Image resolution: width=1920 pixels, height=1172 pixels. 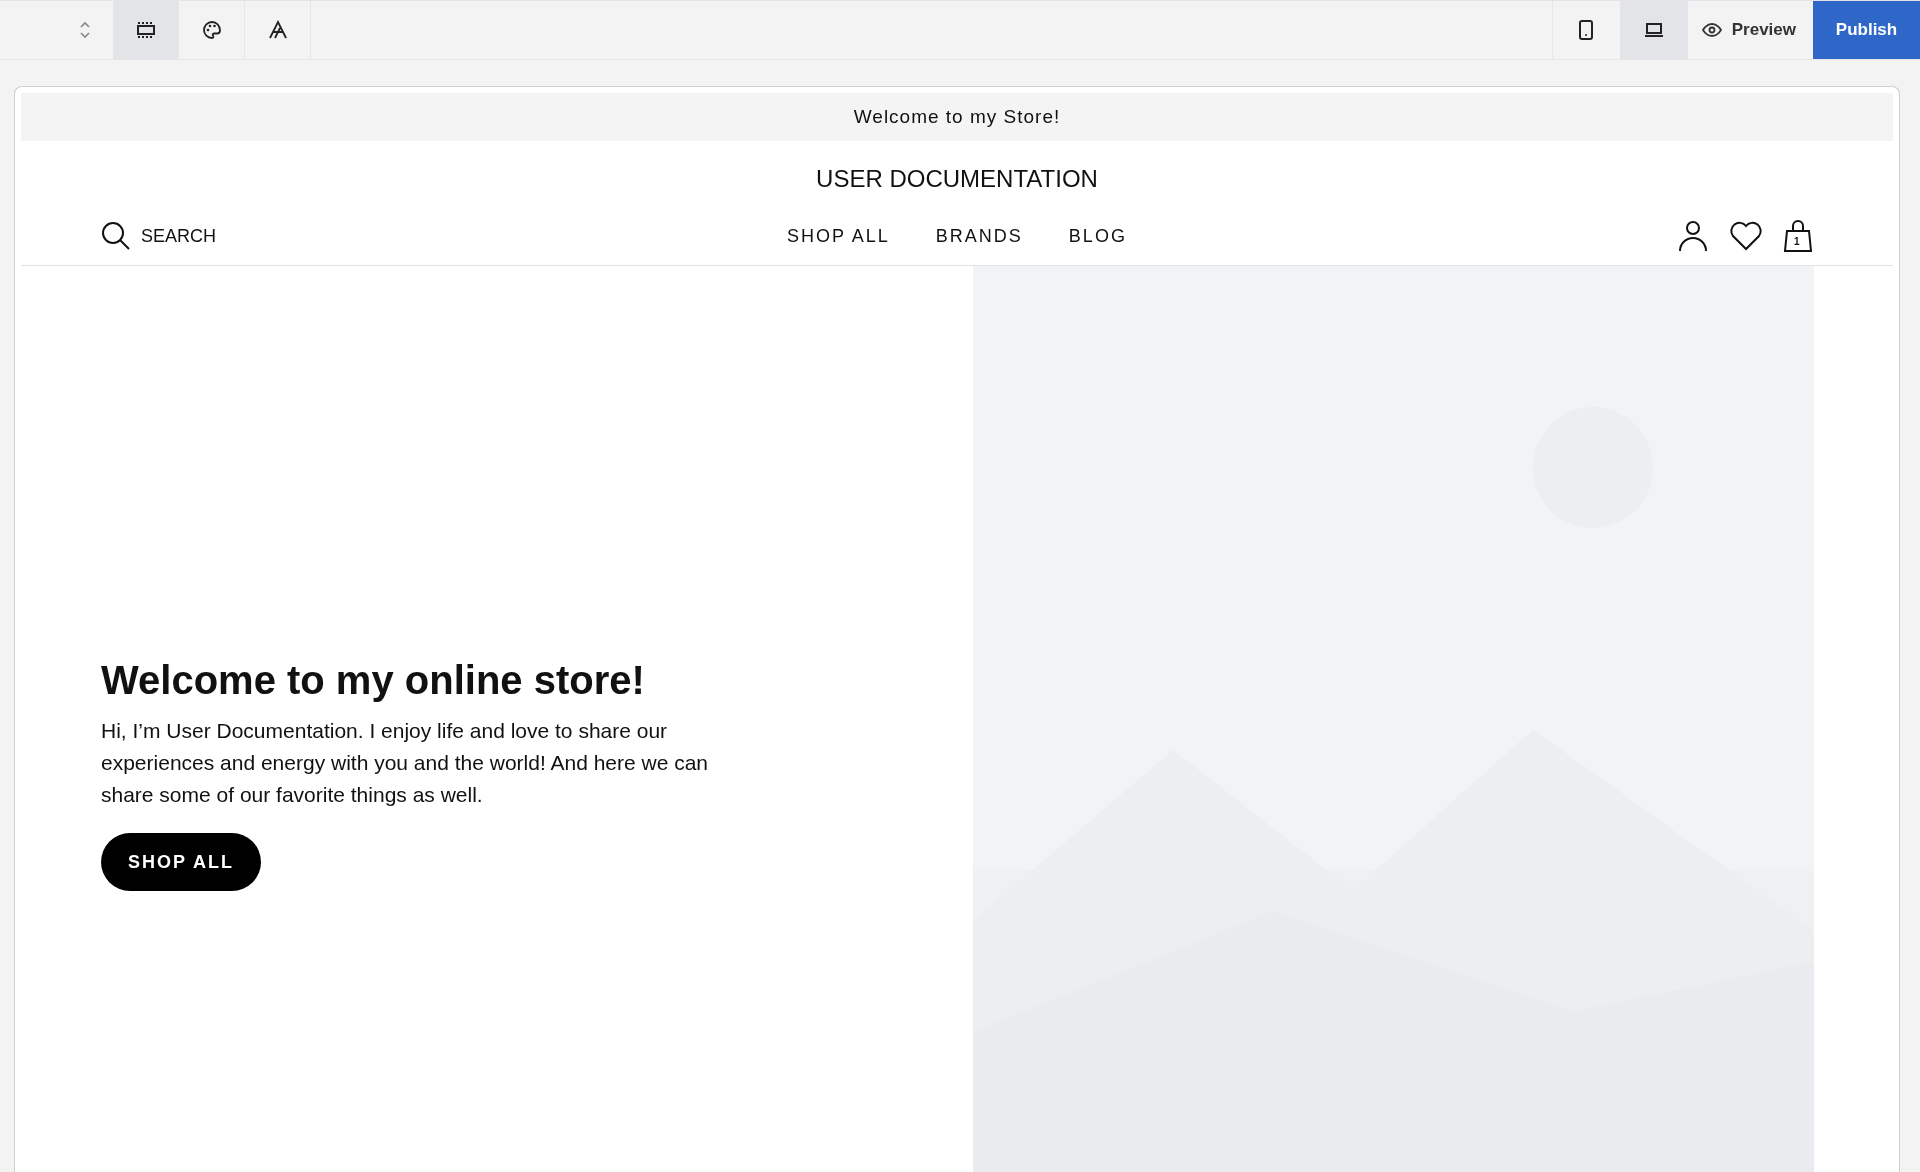 I want to click on bag-icon, so click(x=1798, y=236).